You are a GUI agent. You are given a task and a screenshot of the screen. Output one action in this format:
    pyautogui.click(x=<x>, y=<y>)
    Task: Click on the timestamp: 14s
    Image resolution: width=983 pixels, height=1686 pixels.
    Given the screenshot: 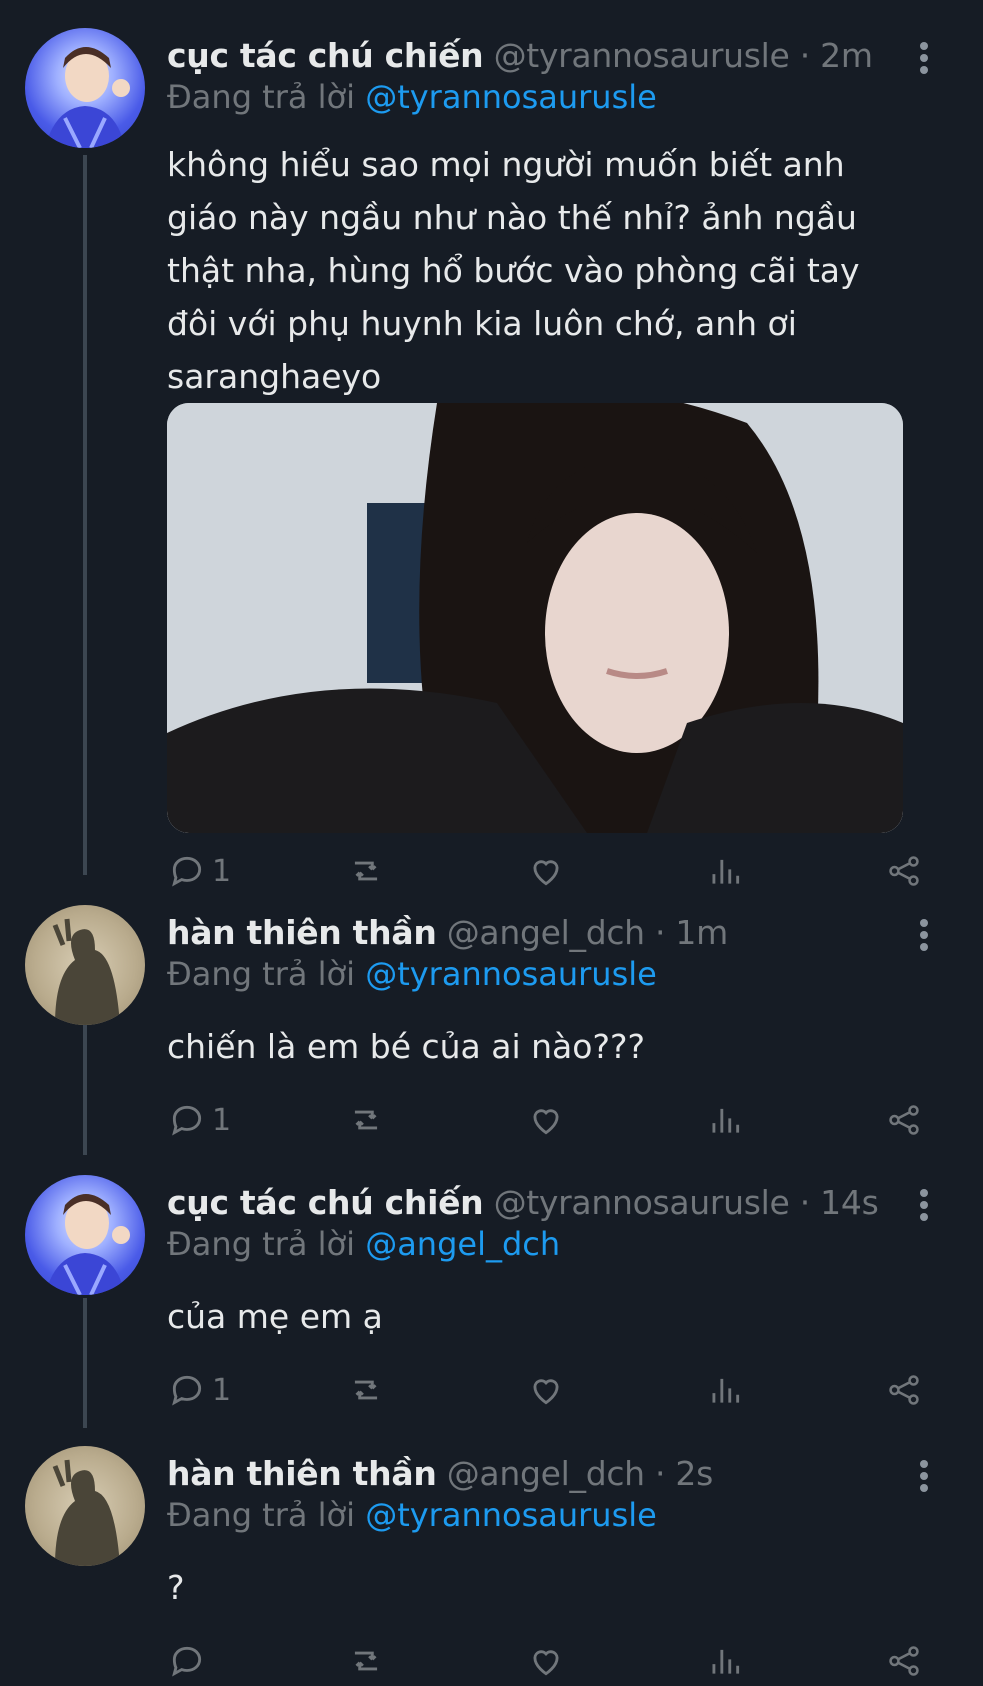 What is the action you would take?
    pyautogui.click(x=849, y=1202)
    